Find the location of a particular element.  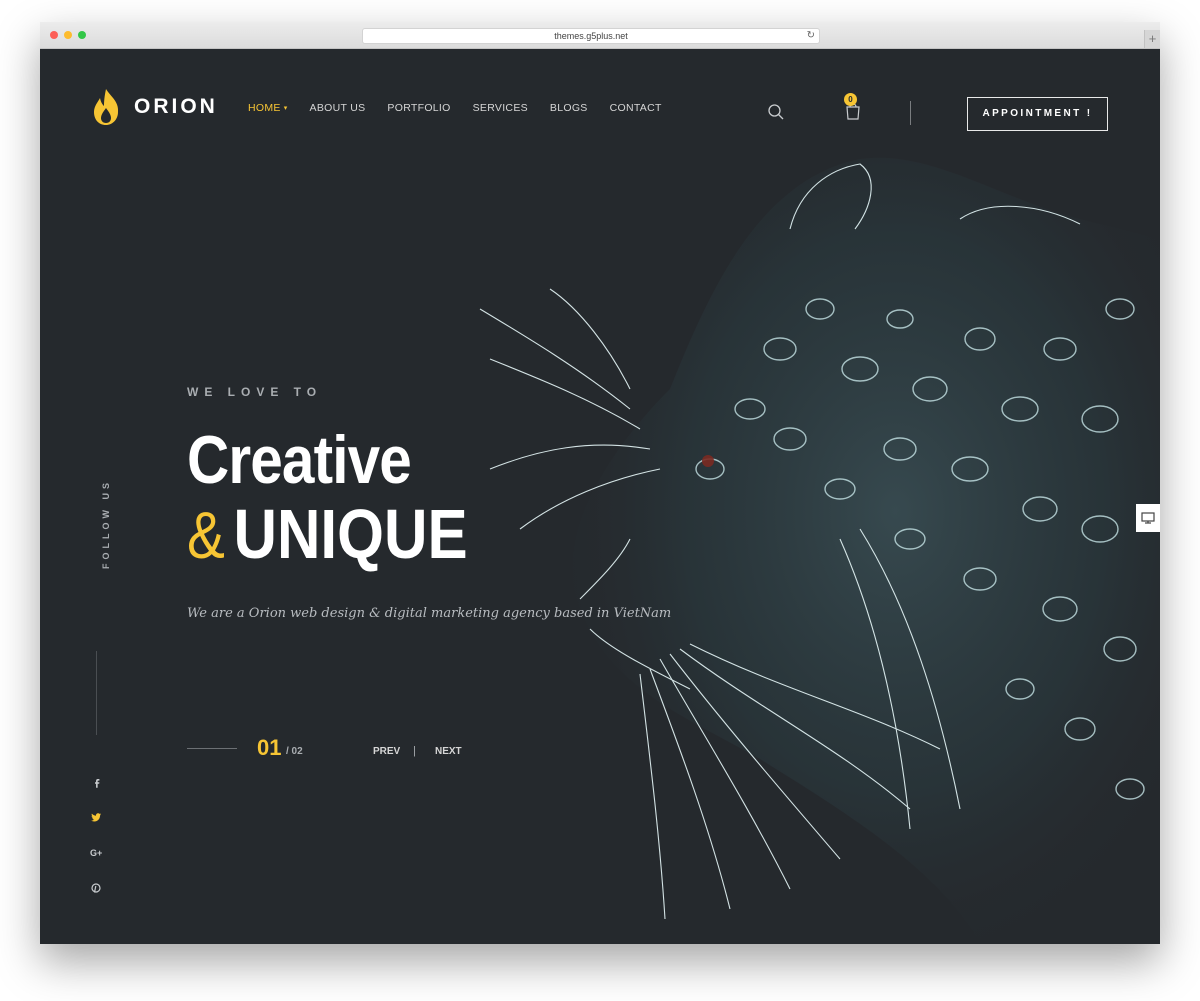

hero-headline-unique: UNIQUE is located at coordinates (350, 534).